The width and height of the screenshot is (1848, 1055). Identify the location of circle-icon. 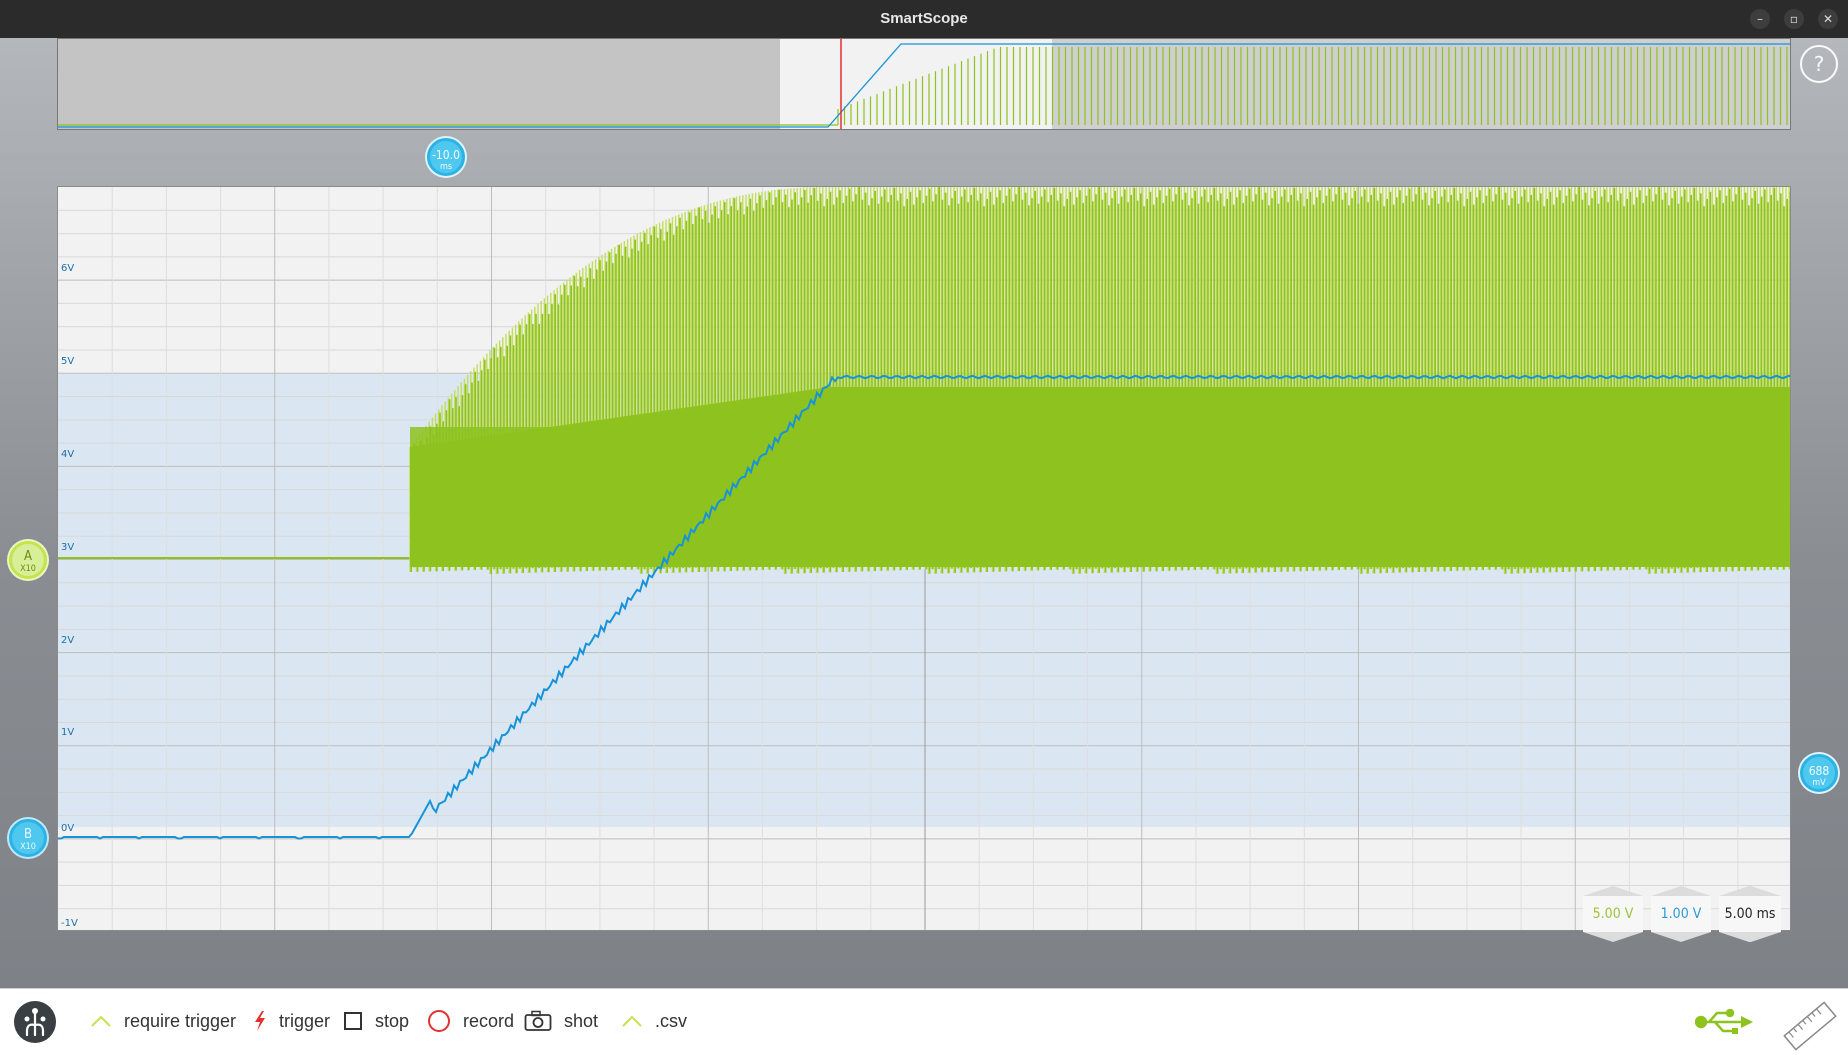
(439, 1021).